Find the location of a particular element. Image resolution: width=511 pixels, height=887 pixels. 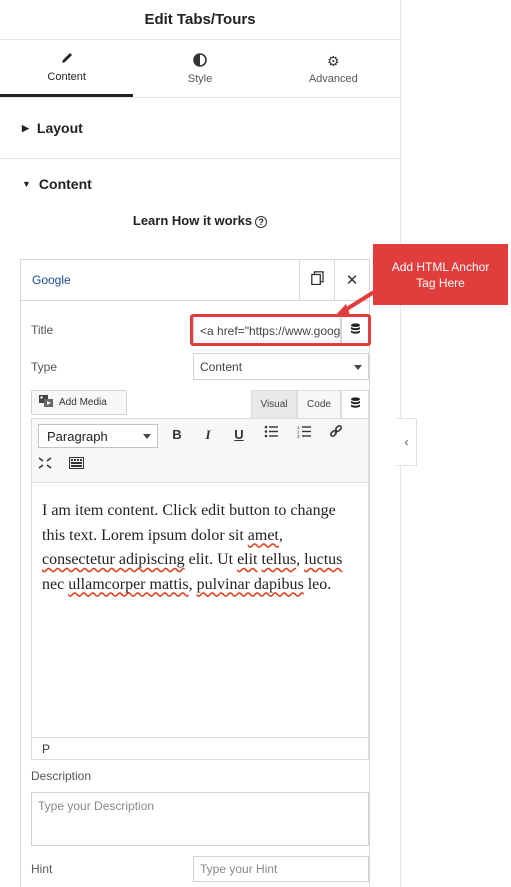

tab-style: Style is located at coordinates (199, 68).